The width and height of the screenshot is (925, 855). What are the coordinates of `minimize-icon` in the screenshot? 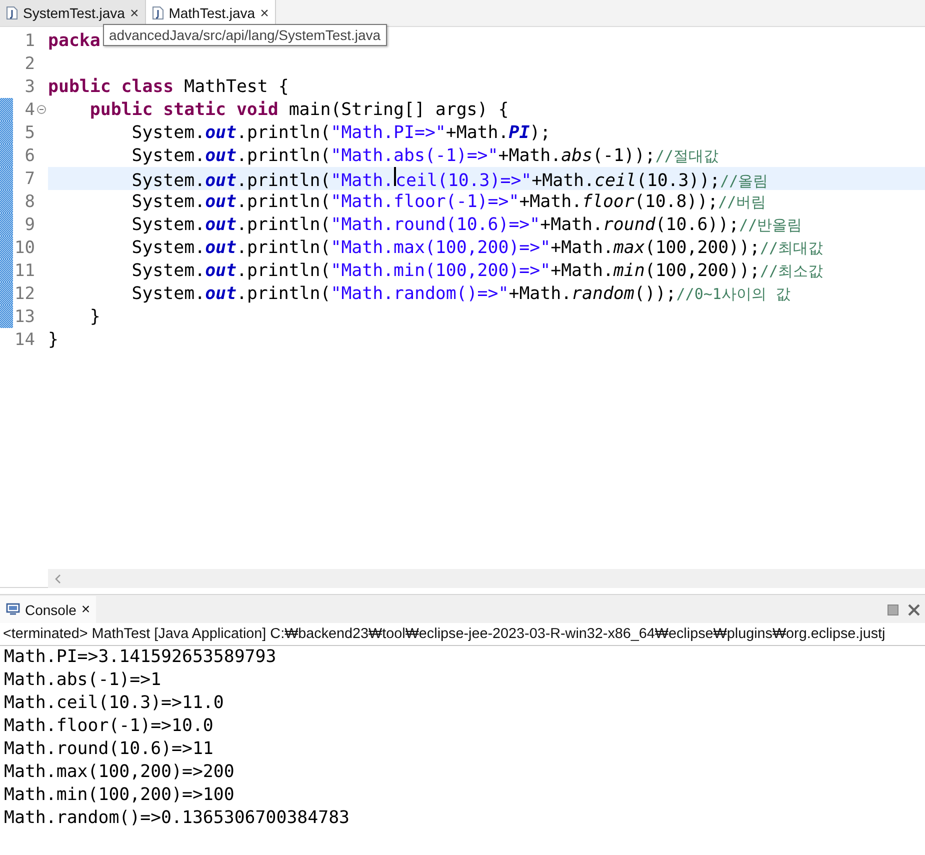 It's located at (893, 610).